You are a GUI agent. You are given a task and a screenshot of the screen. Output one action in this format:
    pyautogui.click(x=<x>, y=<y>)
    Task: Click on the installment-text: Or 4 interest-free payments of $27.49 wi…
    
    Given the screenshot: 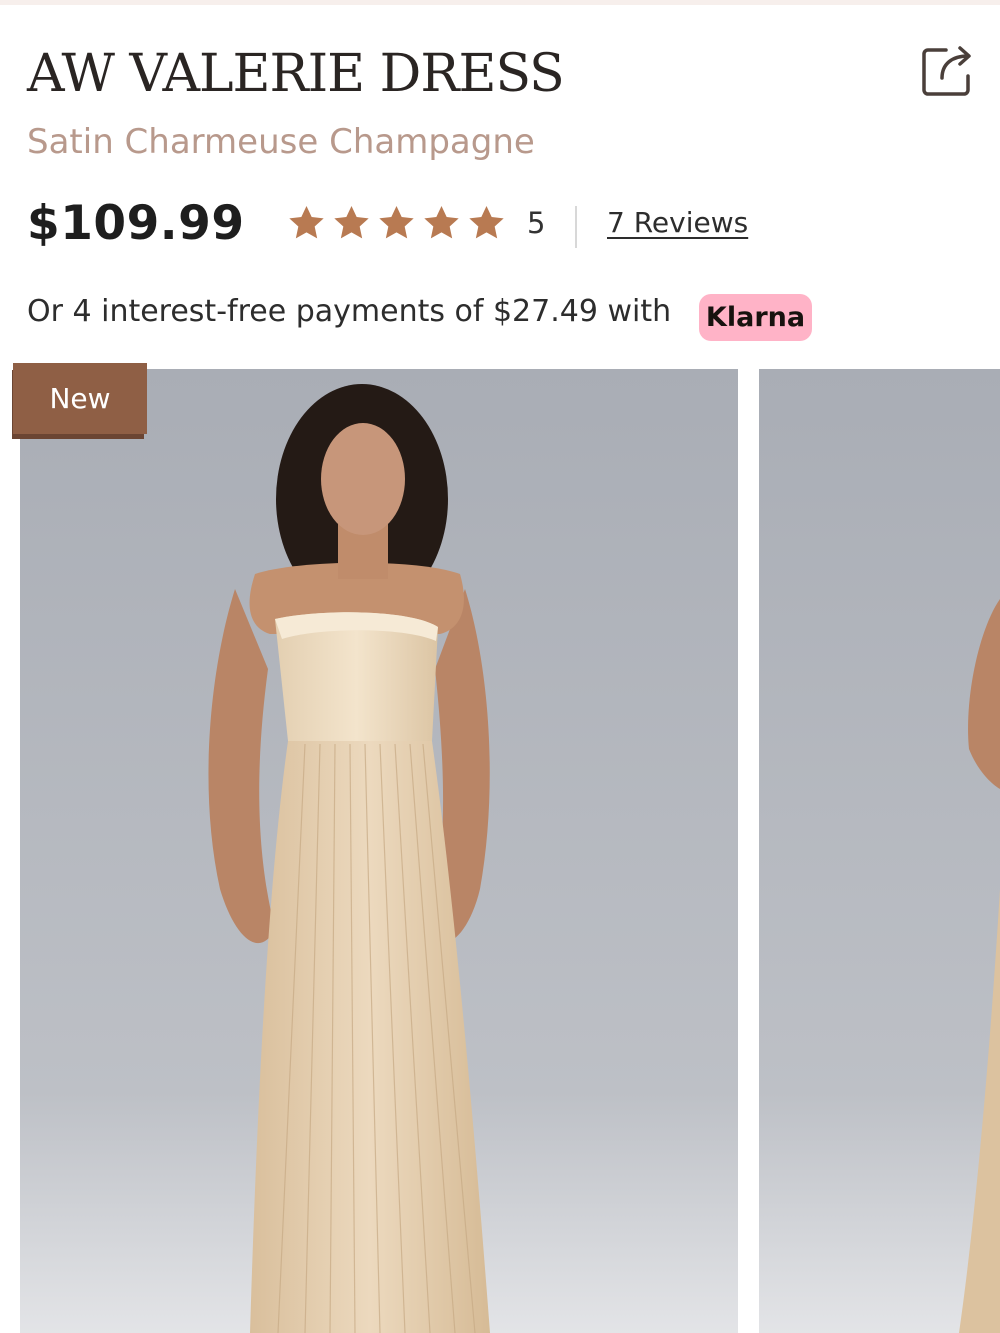 What is the action you would take?
    pyautogui.click(x=349, y=311)
    